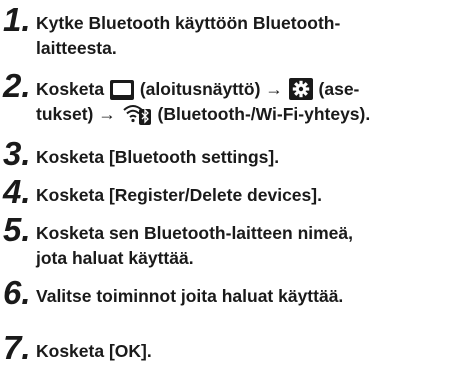 The height and width of the screenshot is (370, 453). I want to click on step-line: Kosketa [OK]., so click(94, 351).